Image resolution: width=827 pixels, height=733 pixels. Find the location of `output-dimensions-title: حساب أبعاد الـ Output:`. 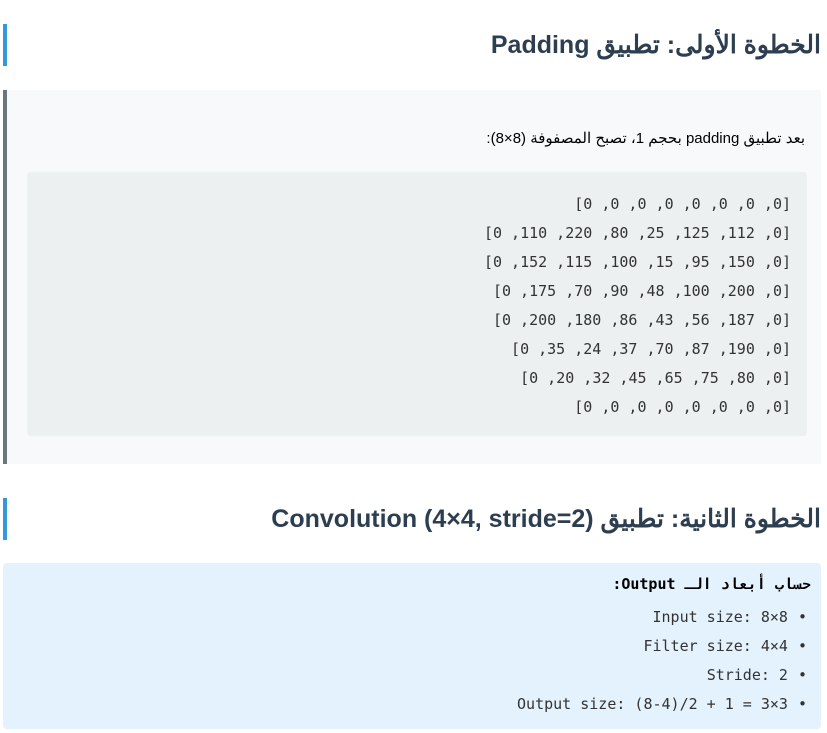

output-dimensions-title: حساب أبعاد الـ Output: is located at coordinates (711, 584).